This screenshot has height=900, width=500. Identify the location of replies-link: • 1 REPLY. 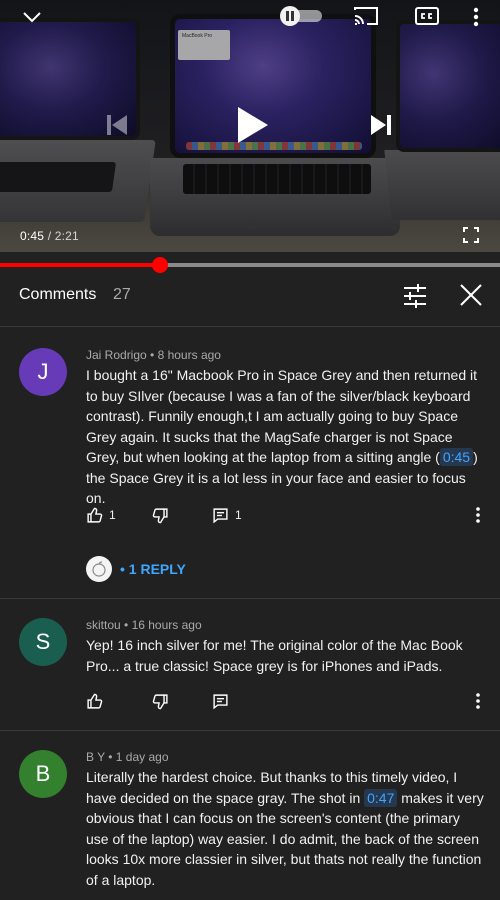
(153, 569).